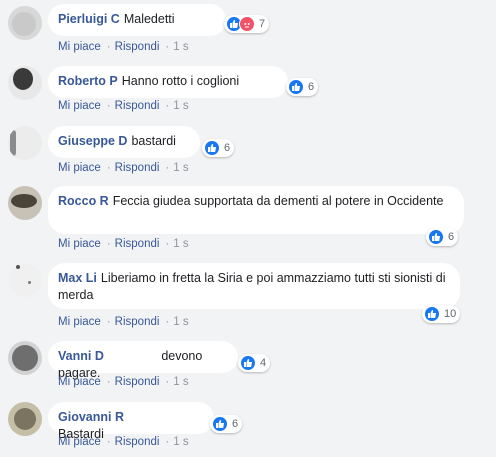  I want to click on comment-bubble: Giuseppe D bastardi, so click(124, 142).